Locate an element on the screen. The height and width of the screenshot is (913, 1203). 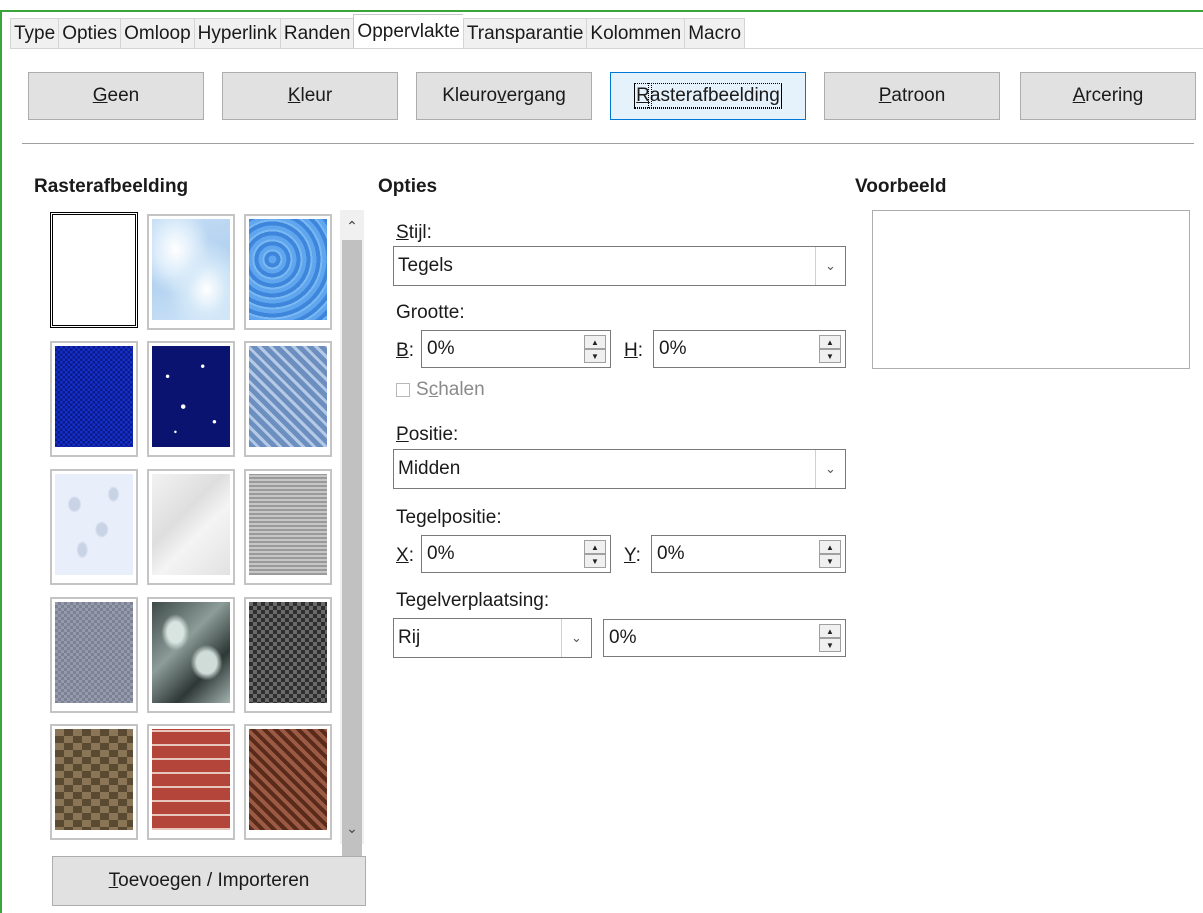
bitmap-thumb-brick is located at coordinates (191, 782).